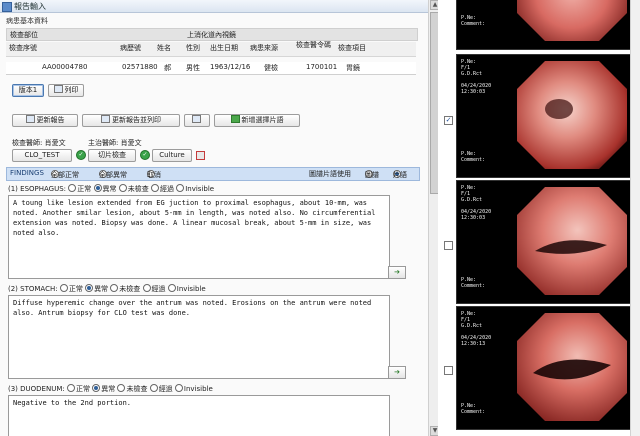  I want to click on col-order-code: 檢查醫令碼, so click(313, 45).